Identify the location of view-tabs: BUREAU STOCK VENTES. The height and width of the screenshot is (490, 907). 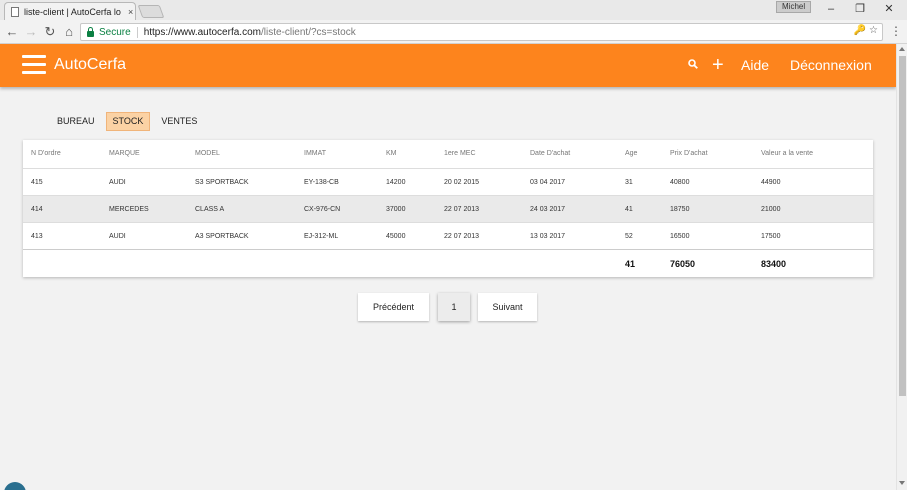
(129, 121).